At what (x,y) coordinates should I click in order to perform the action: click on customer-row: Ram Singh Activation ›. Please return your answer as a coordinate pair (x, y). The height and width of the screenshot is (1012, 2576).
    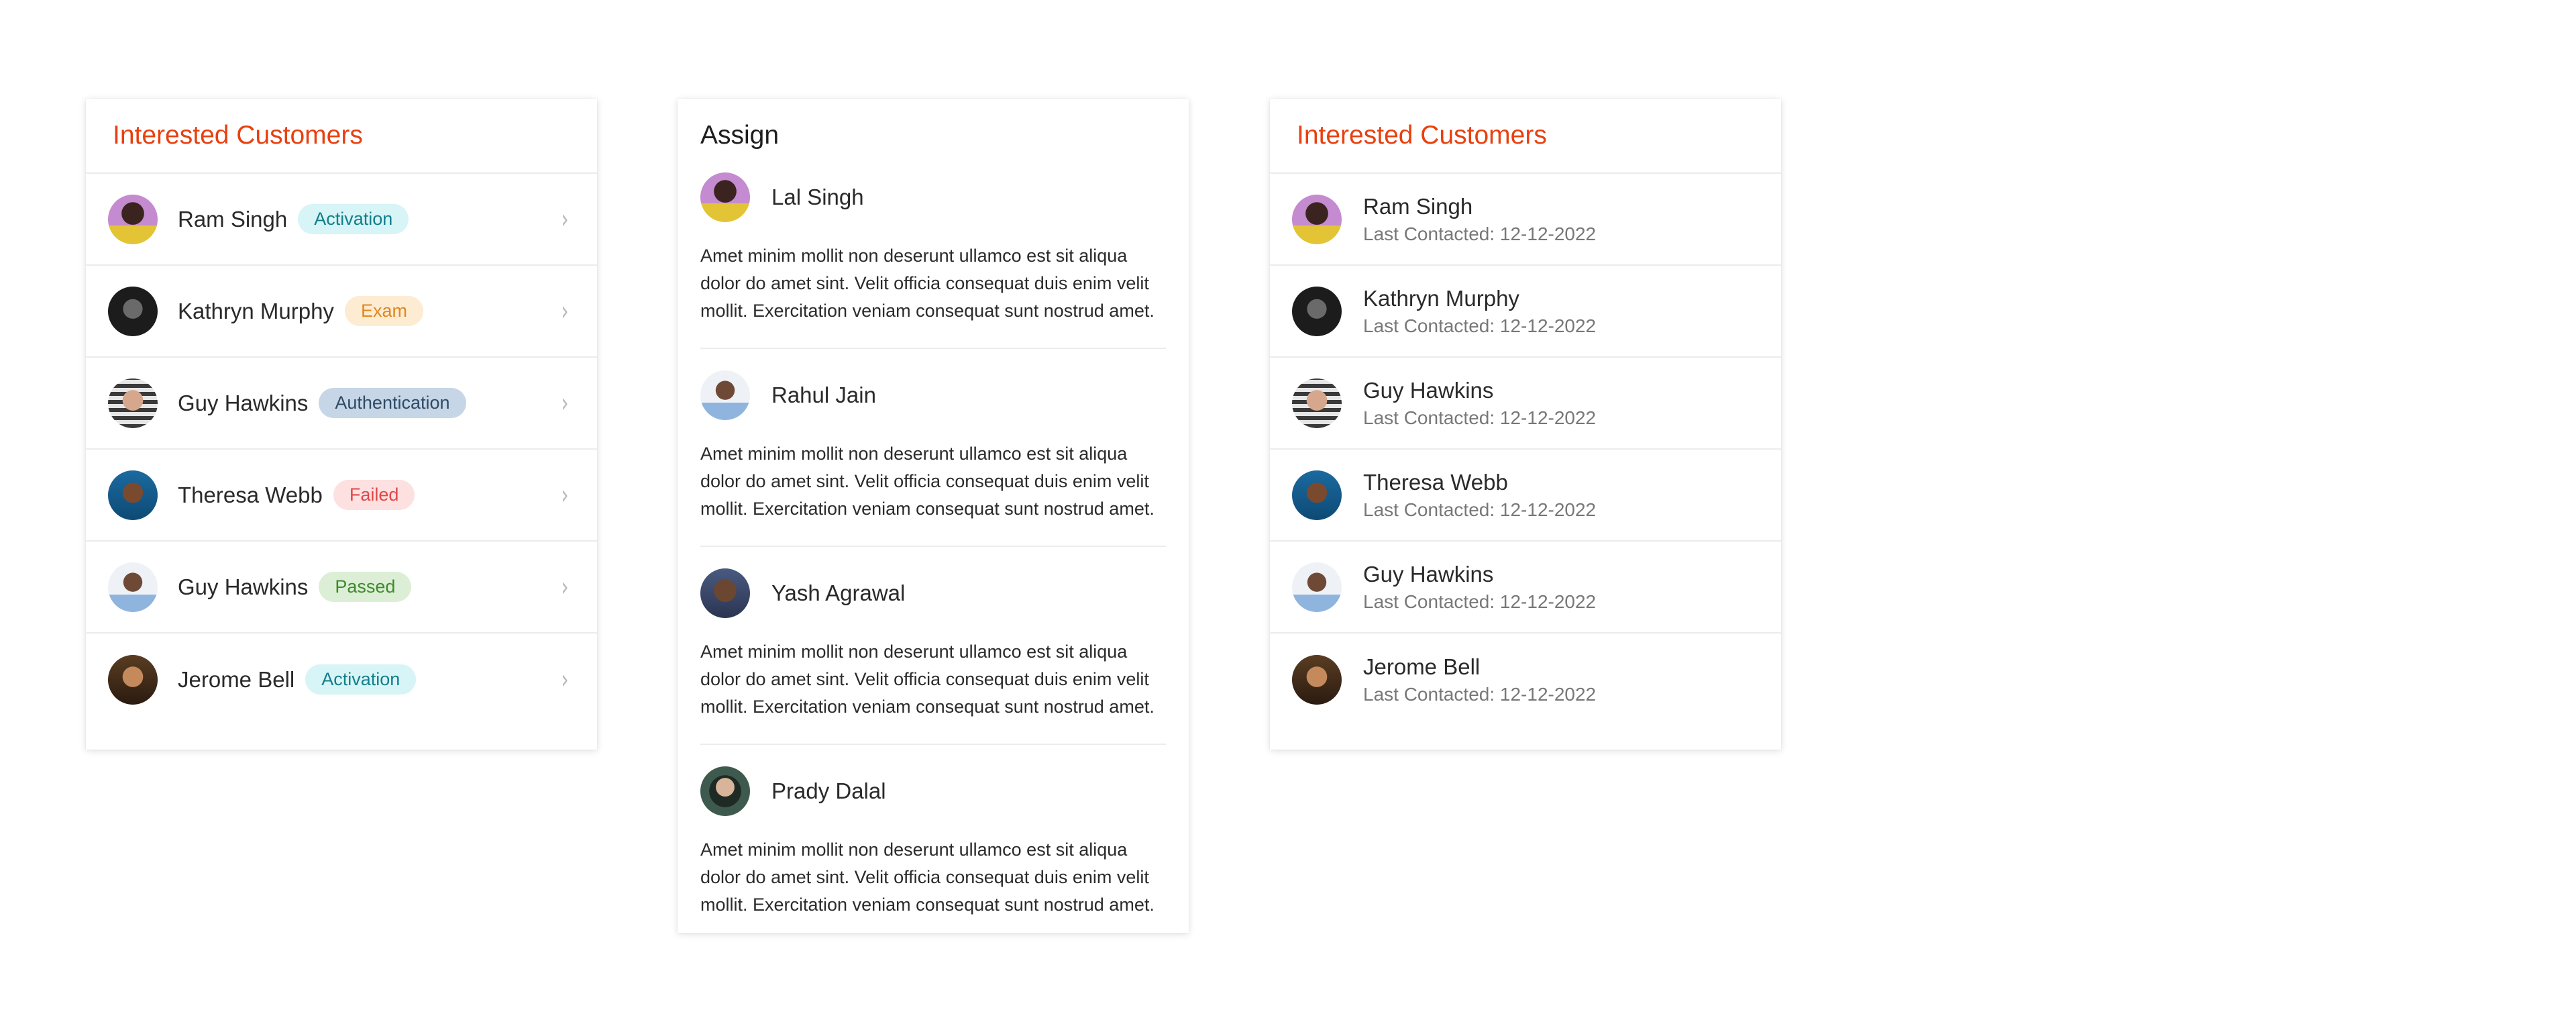
    Looking at the image, I should click on (341, 220).